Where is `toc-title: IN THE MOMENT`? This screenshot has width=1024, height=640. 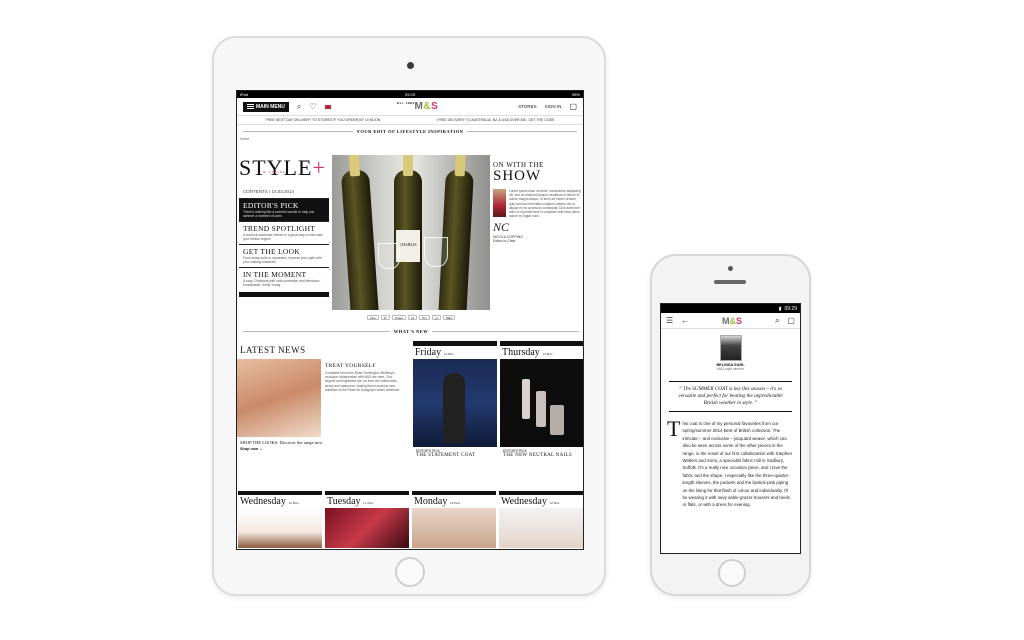
toc-title: IN THE MOMENT is located at coordinates (275, 274).